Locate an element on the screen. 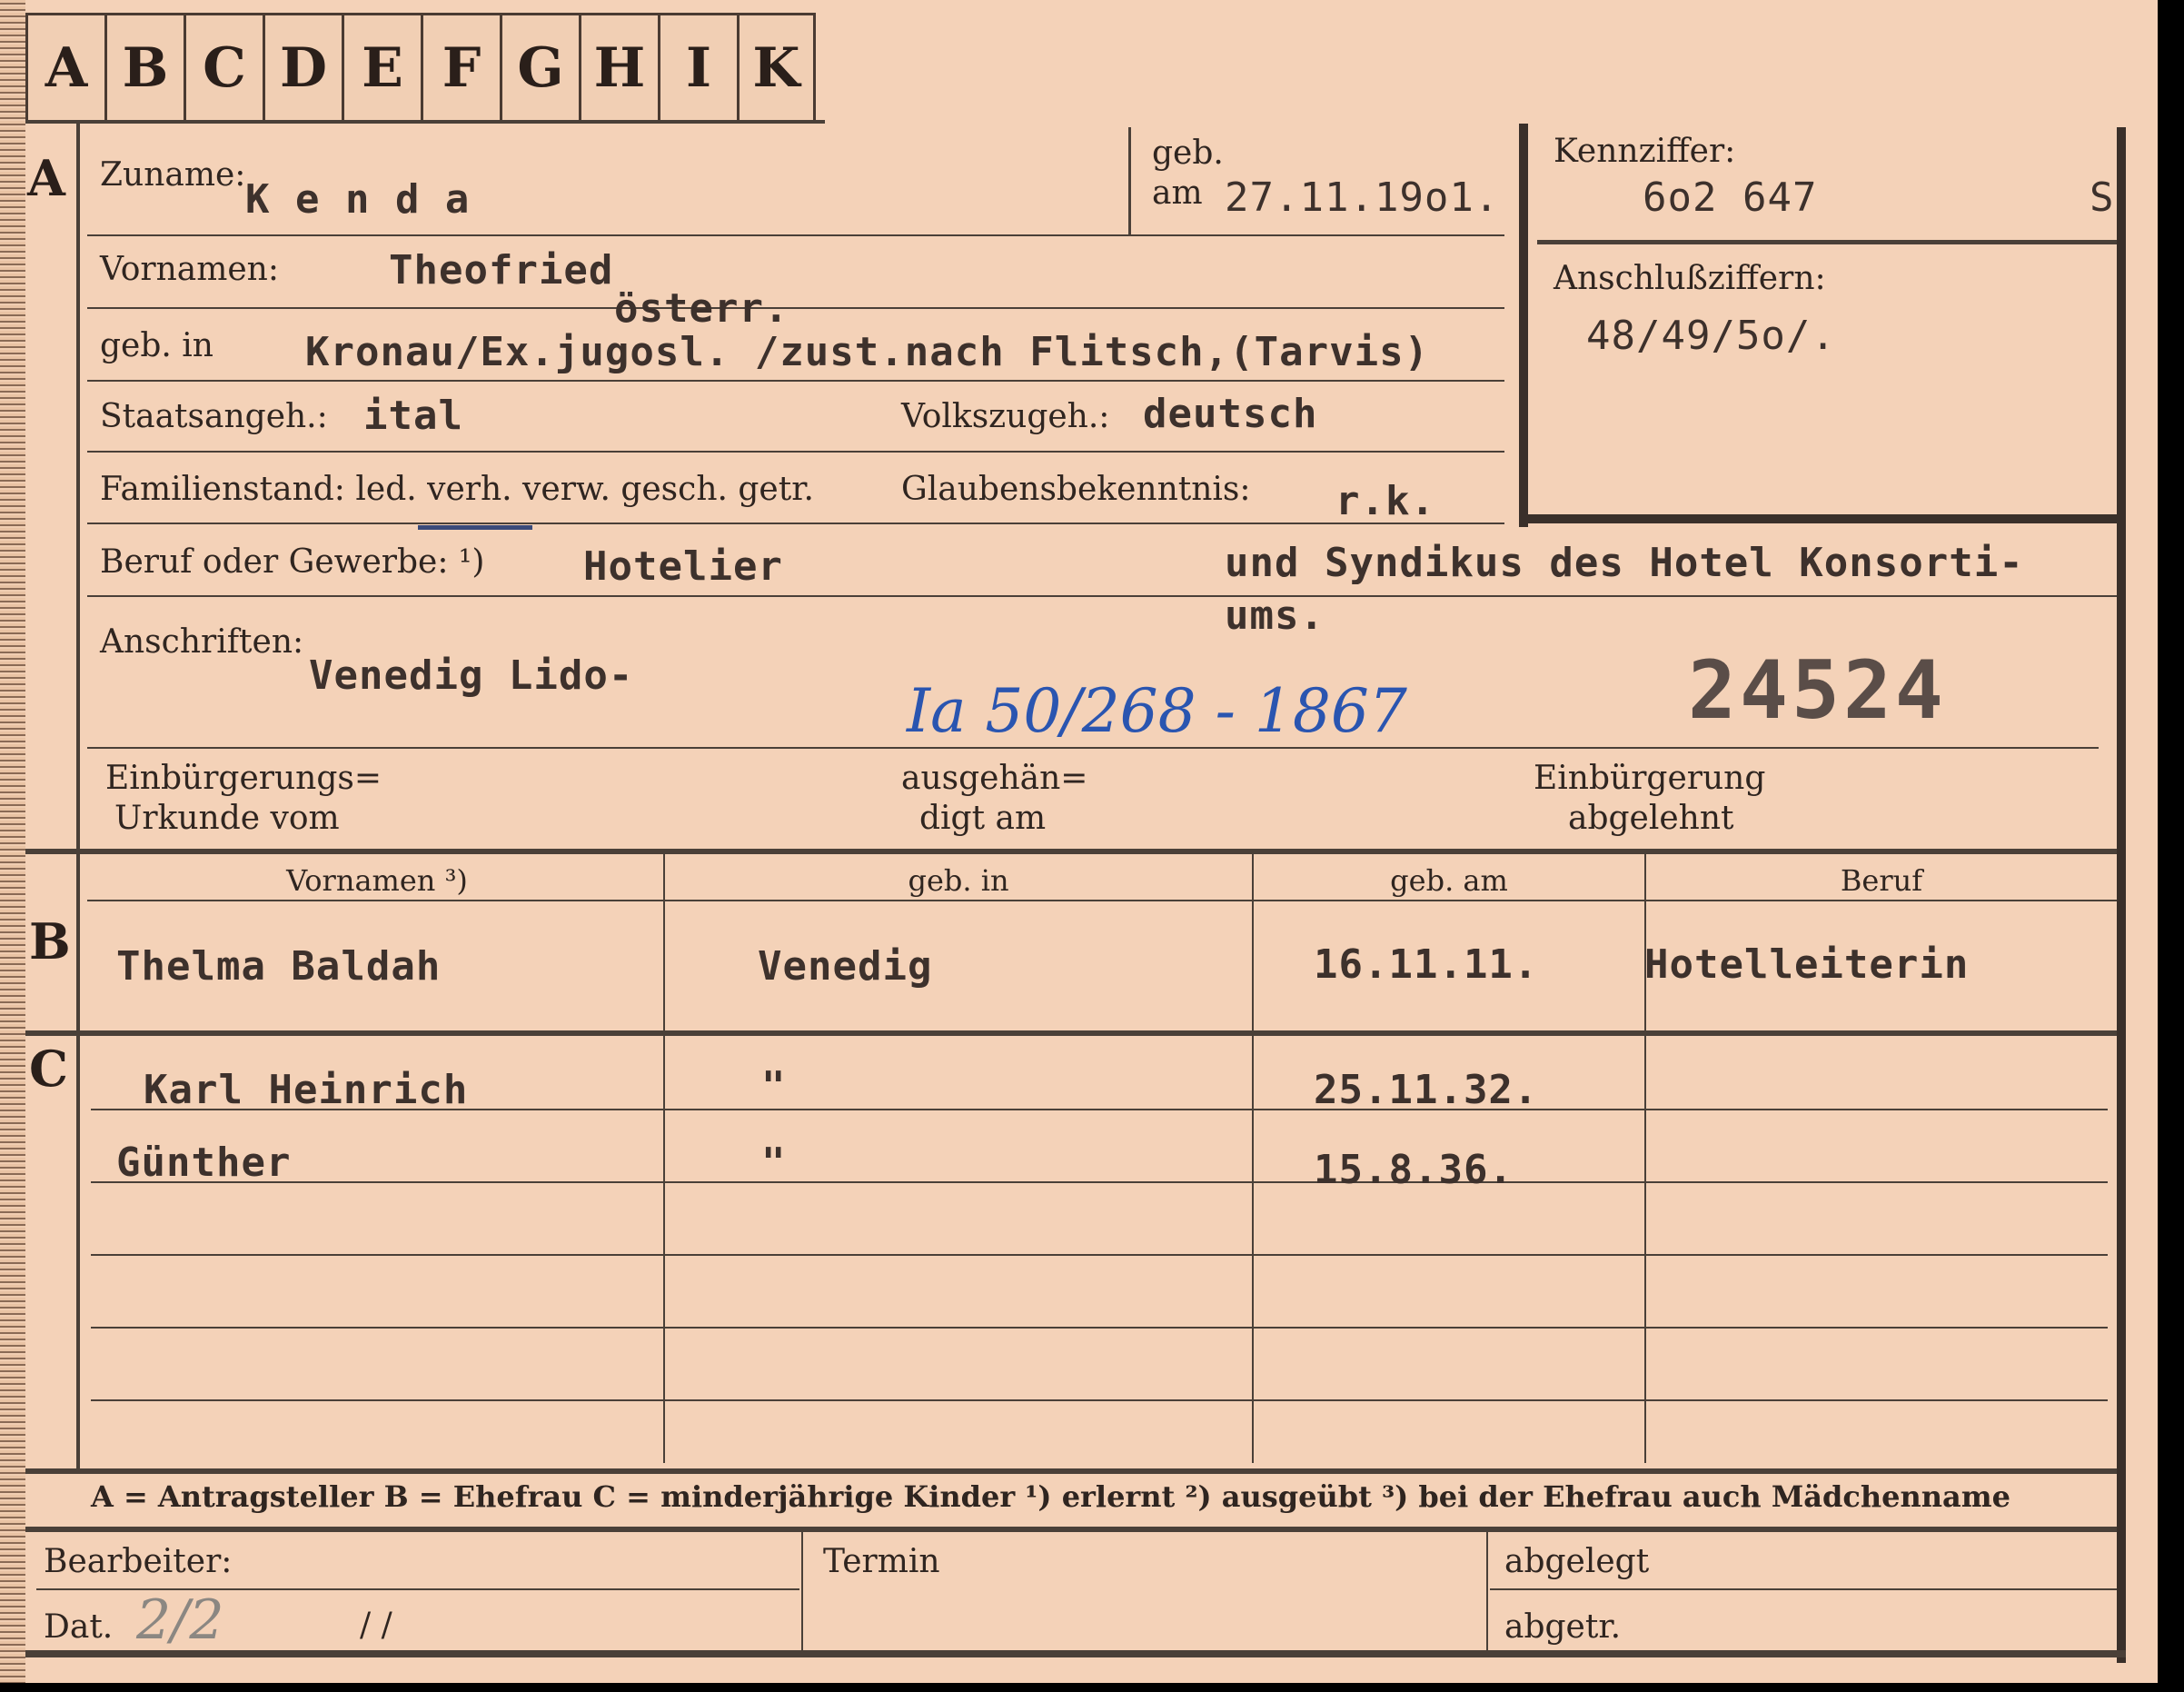  label-zuname: Zuname: is located at coordinates (173, 175).